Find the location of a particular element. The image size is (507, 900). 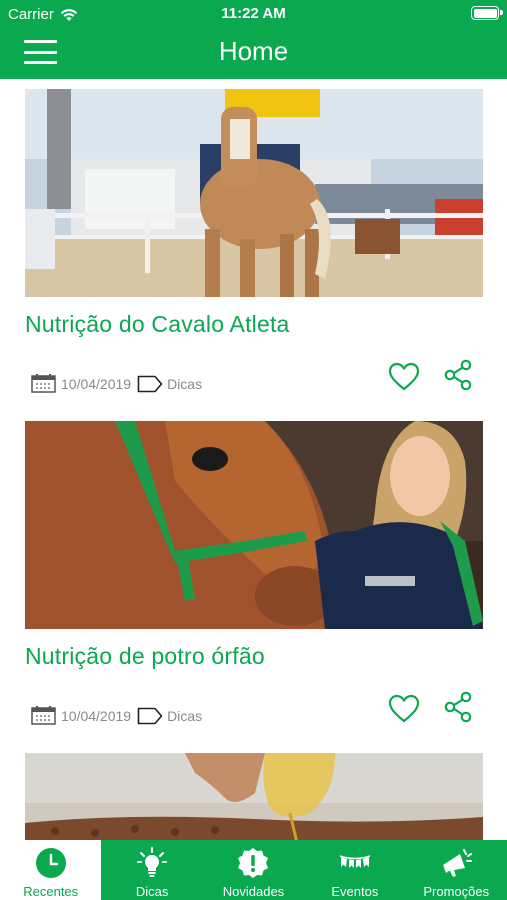

page-title: Home is located at coordinates (253, 51).